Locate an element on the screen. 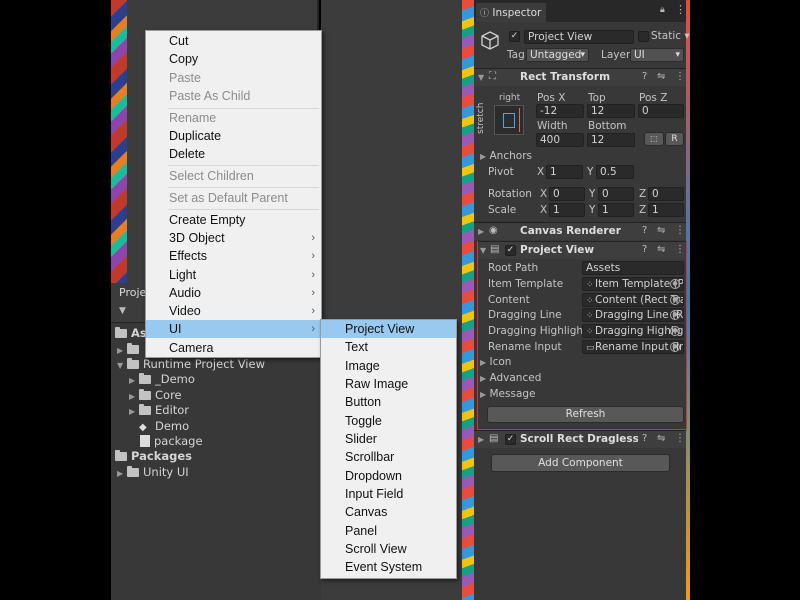 The image size is (800, 600). tag-dropdown: Untagged is located at coordinates (557, 55).